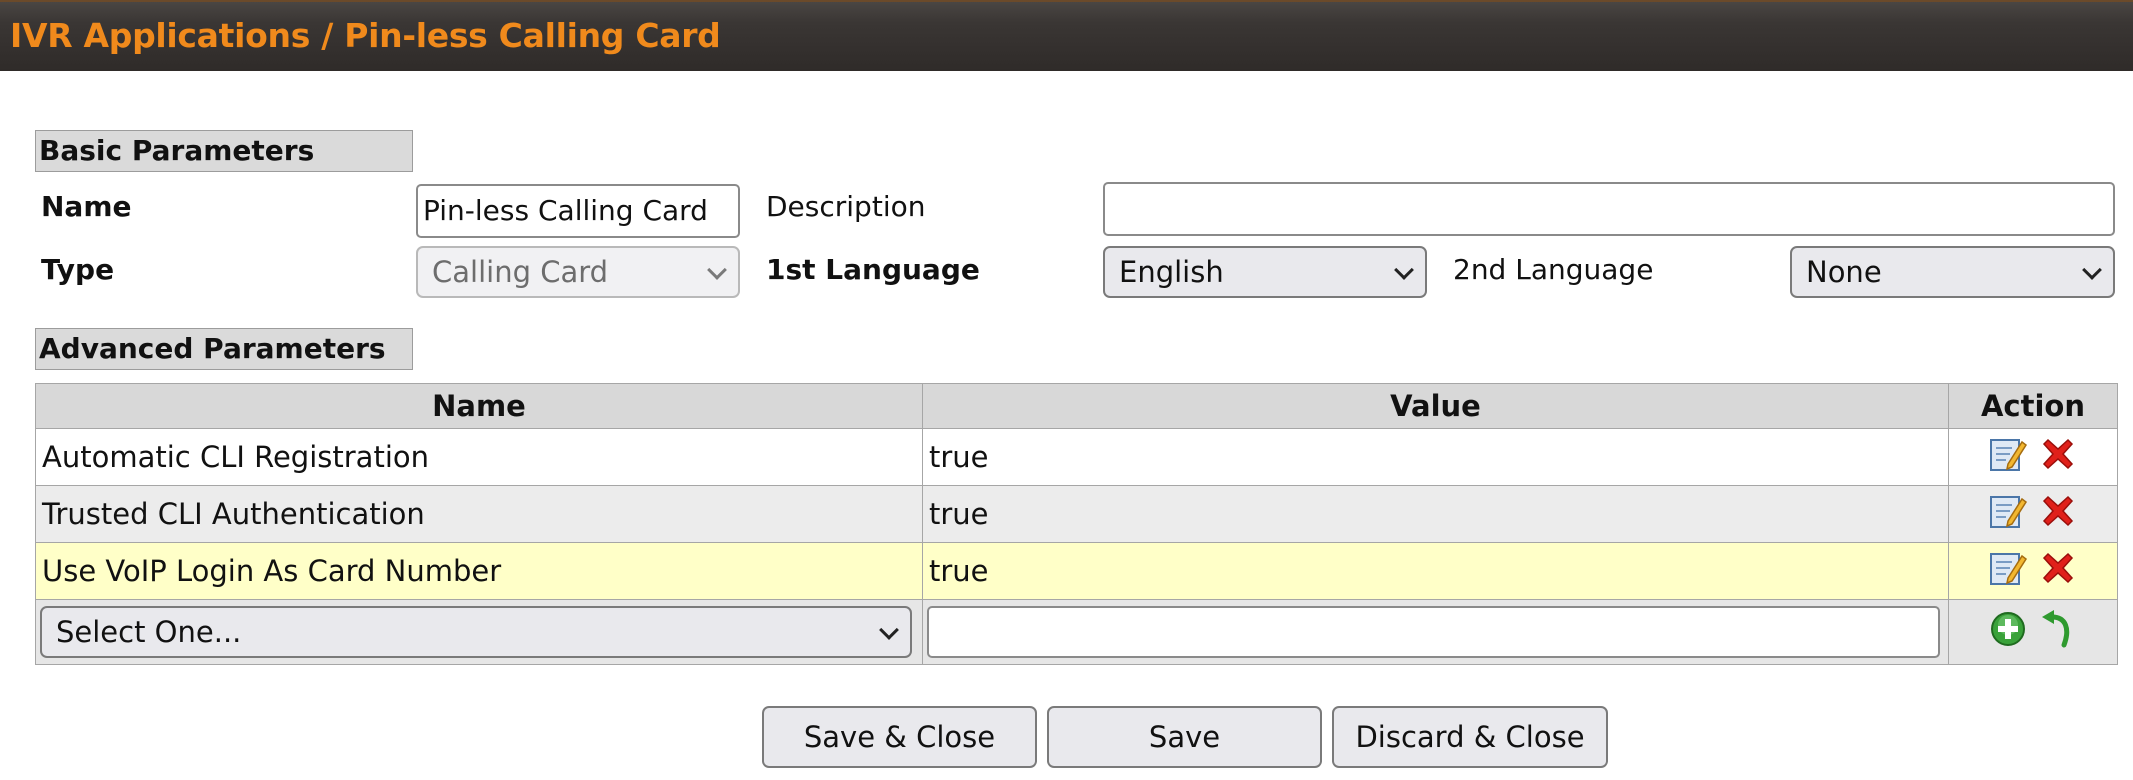 This screenshot has width=2133, height=780. I want to click on table-row: Automatic CLI Registration true, so click(1076, 457).